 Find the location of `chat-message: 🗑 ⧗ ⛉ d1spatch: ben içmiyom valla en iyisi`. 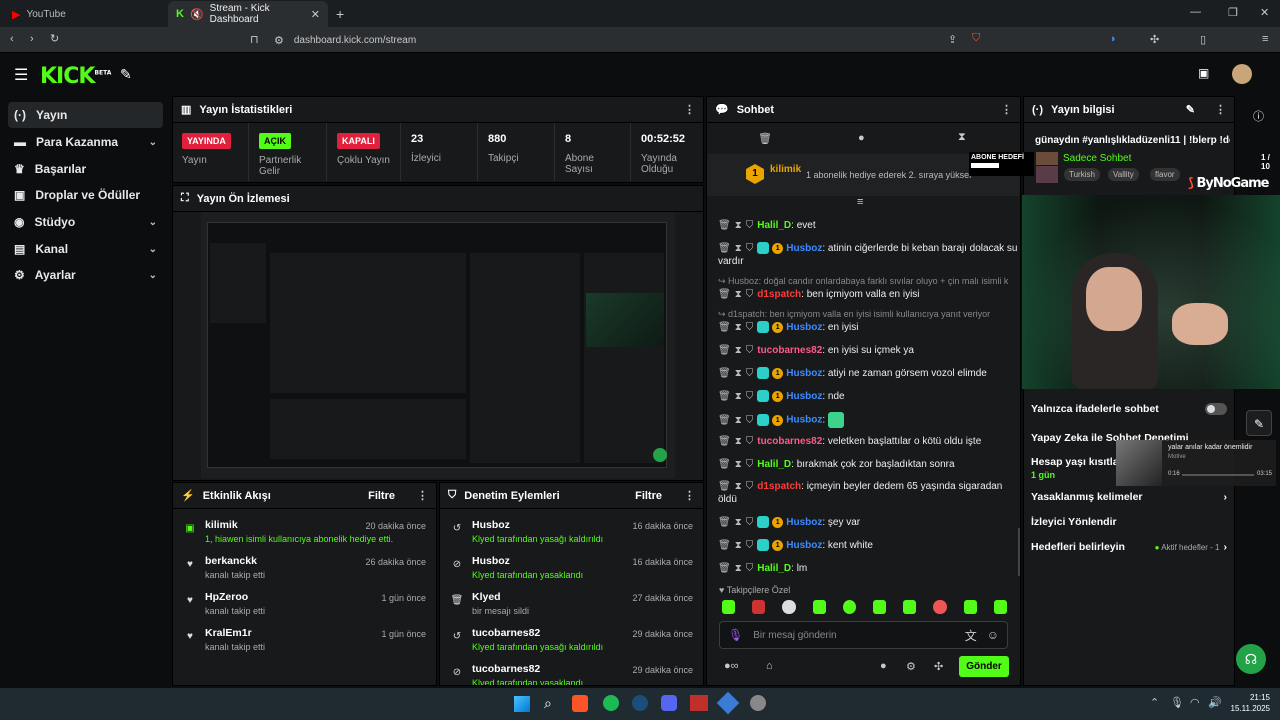

chat-message: 🗑 ⧗ ⛉ d1spatch: ben içmiyom valla en iyisi is located at coordinates (868, 294).